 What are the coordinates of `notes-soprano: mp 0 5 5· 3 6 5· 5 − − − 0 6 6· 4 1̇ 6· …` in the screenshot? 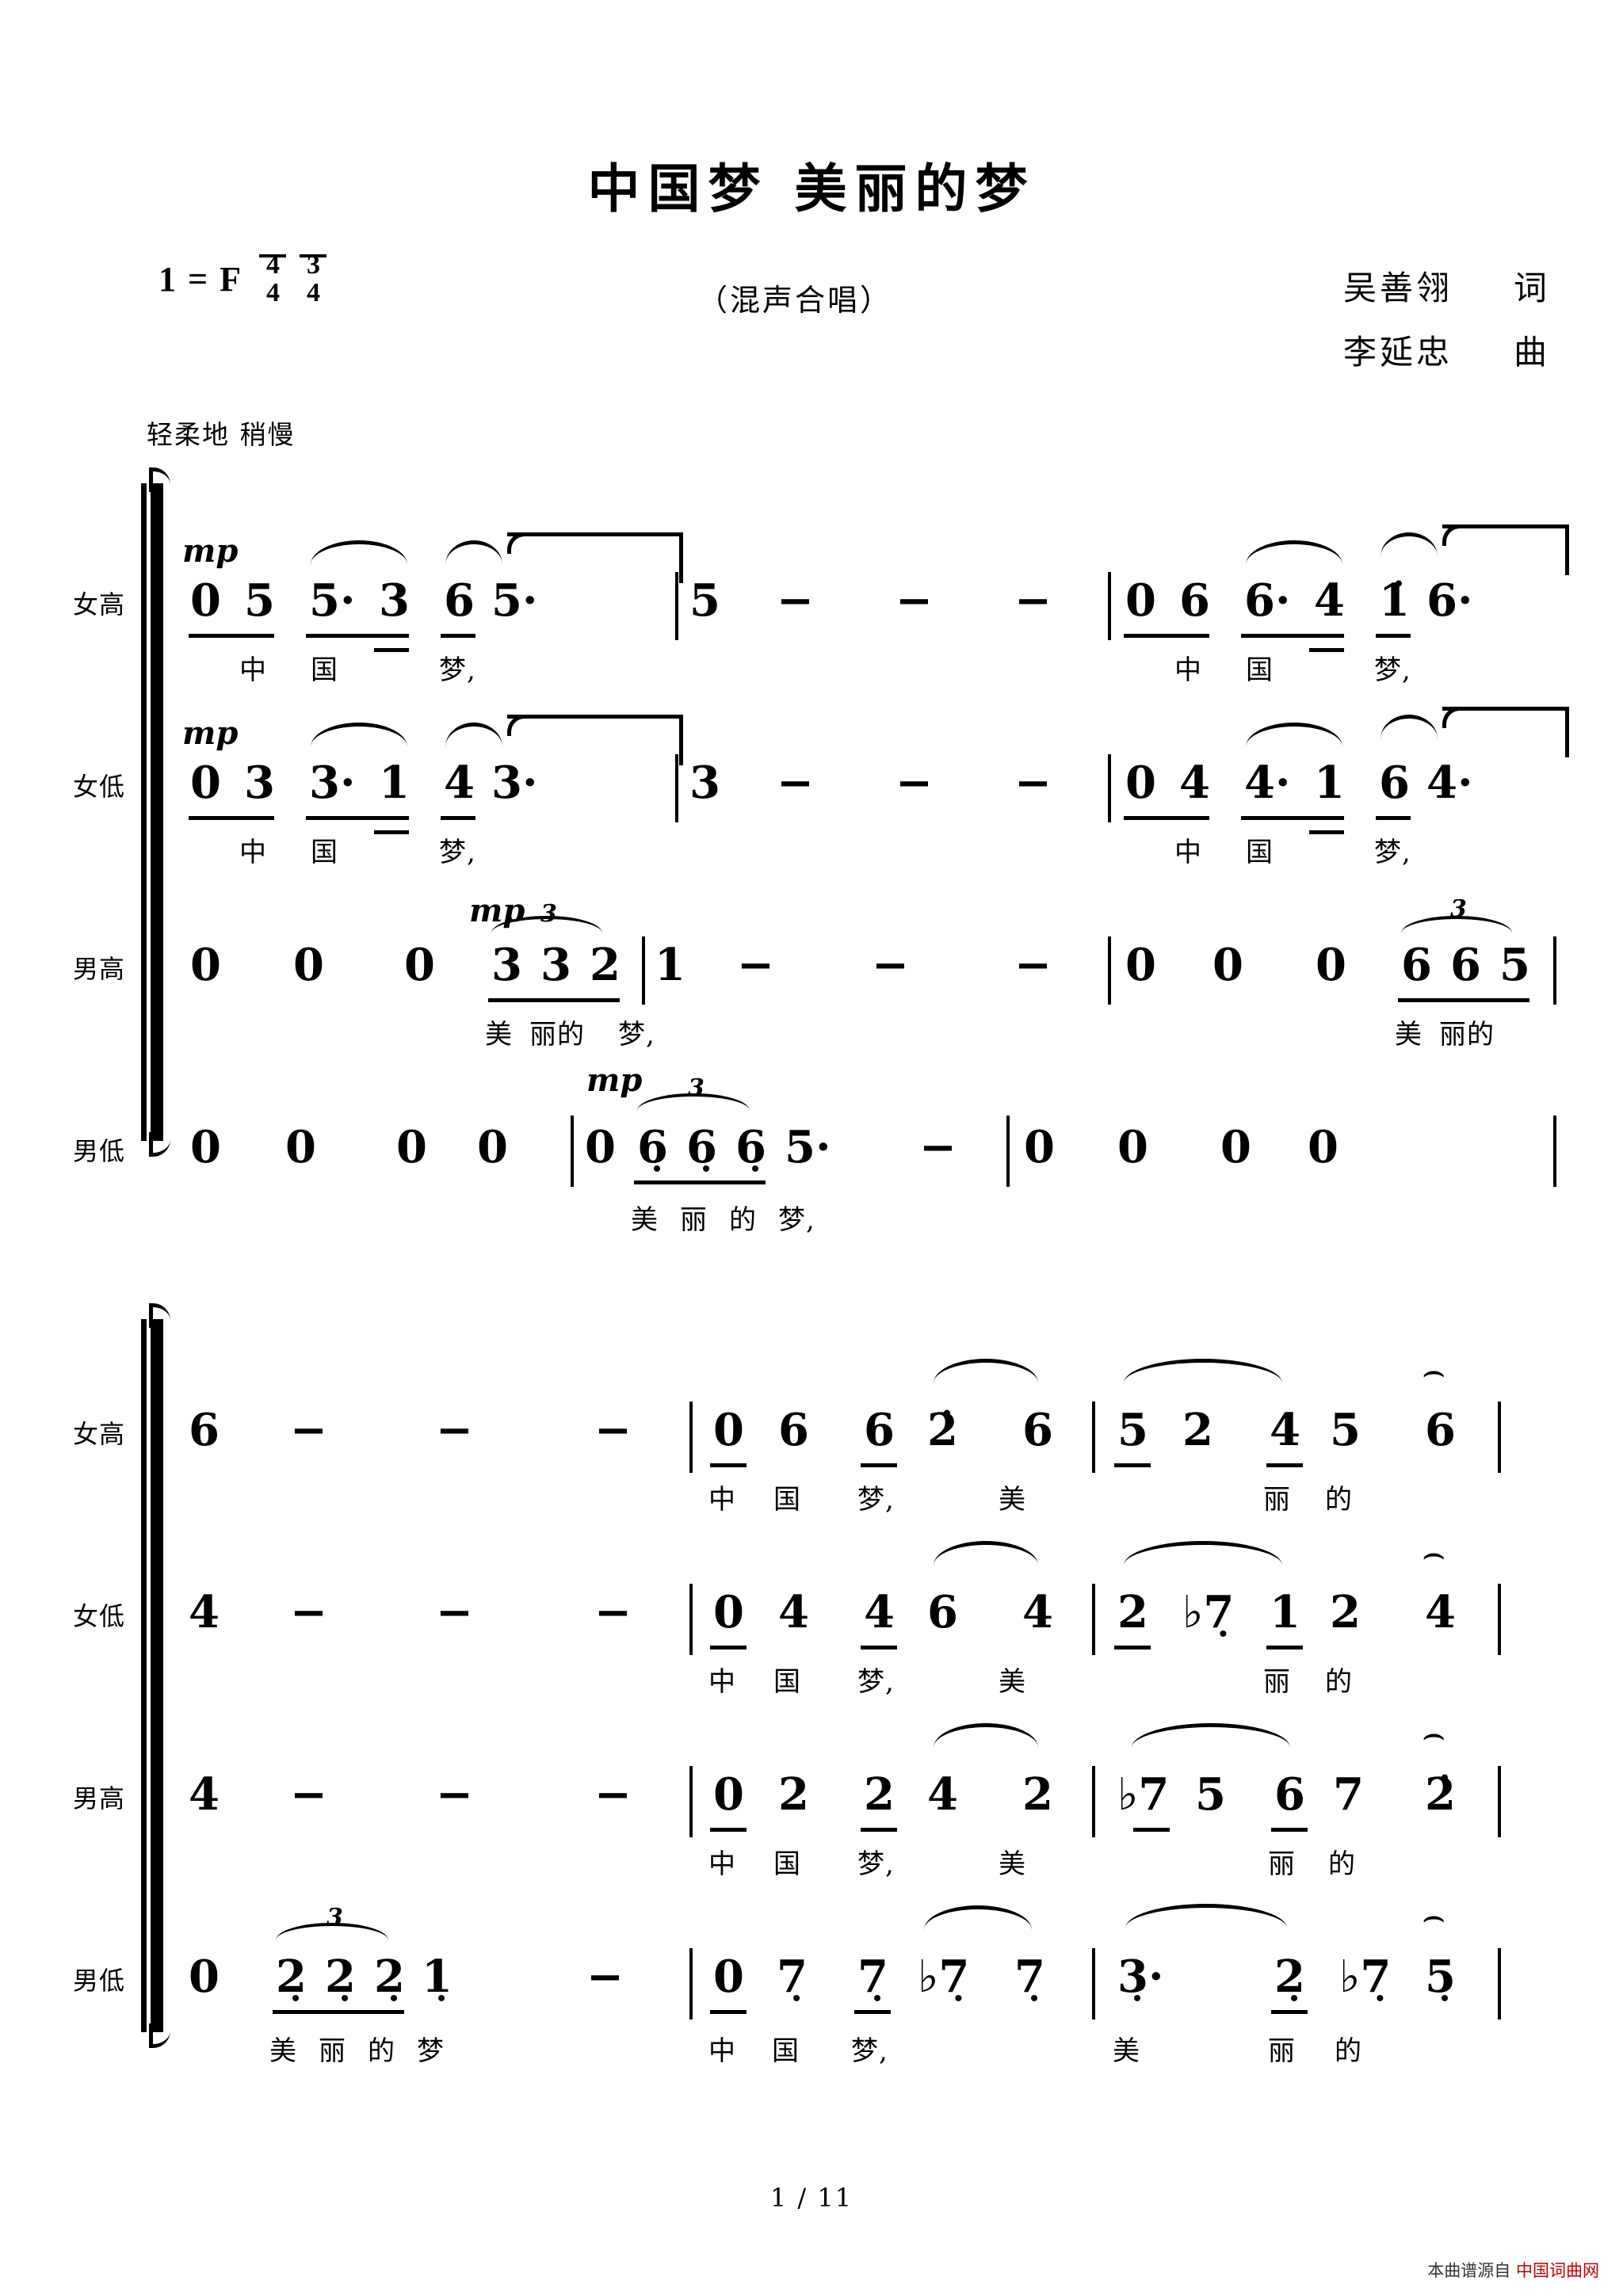 It's located at (875, 584).